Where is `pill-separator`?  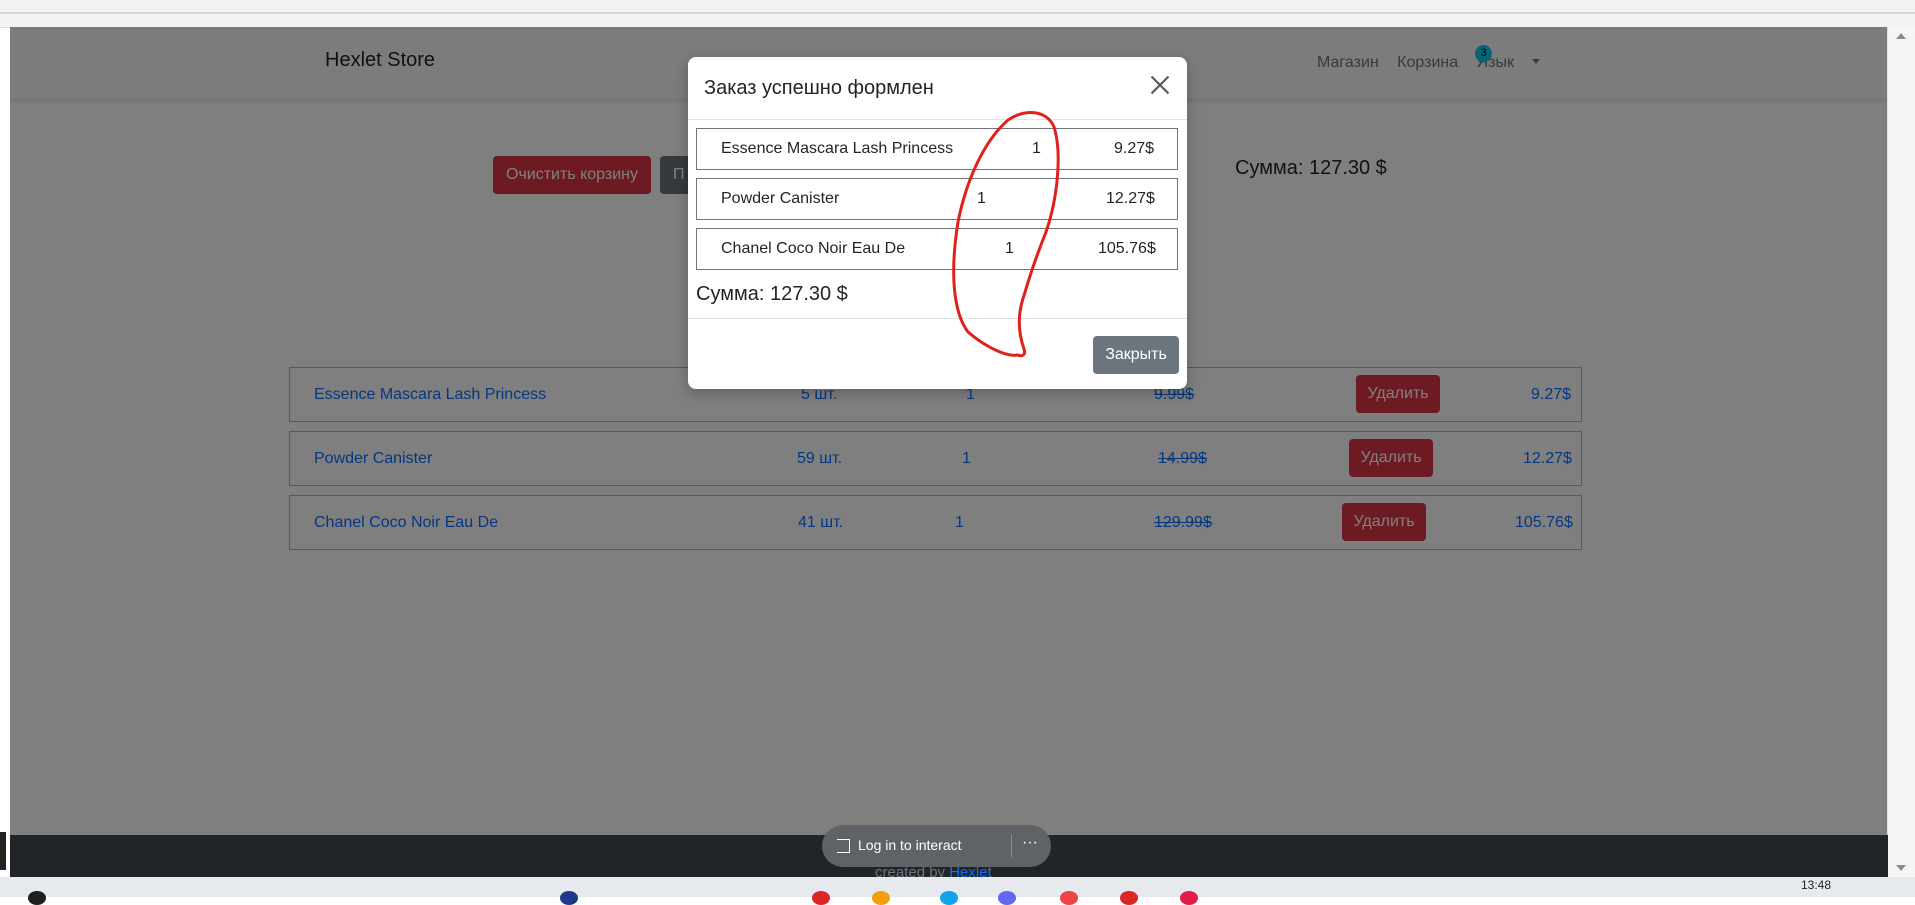 pill-separator is located at coordinates (1011, 846).